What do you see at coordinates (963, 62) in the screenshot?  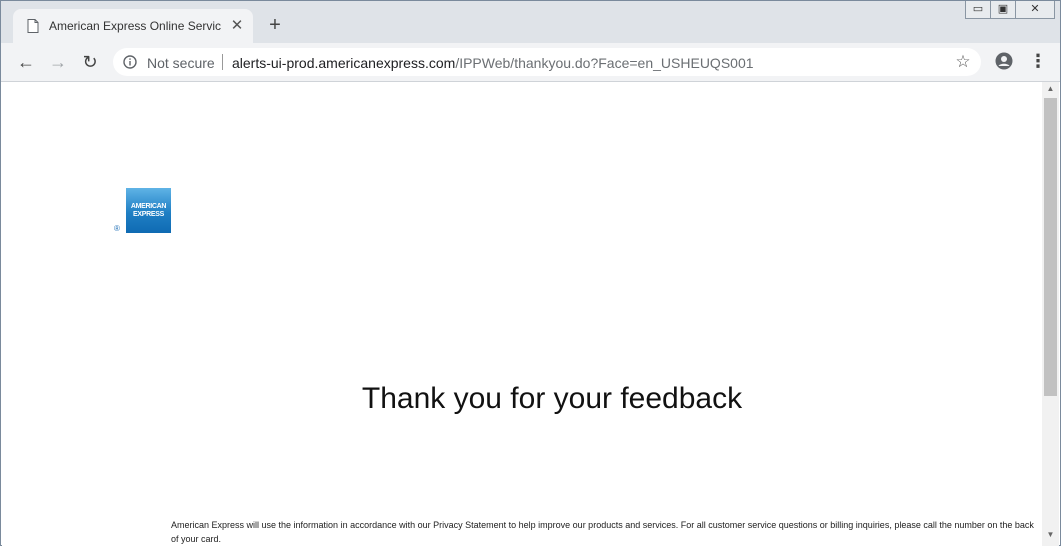 I see `star-icon: ☆` at bounding box center [963, 62].